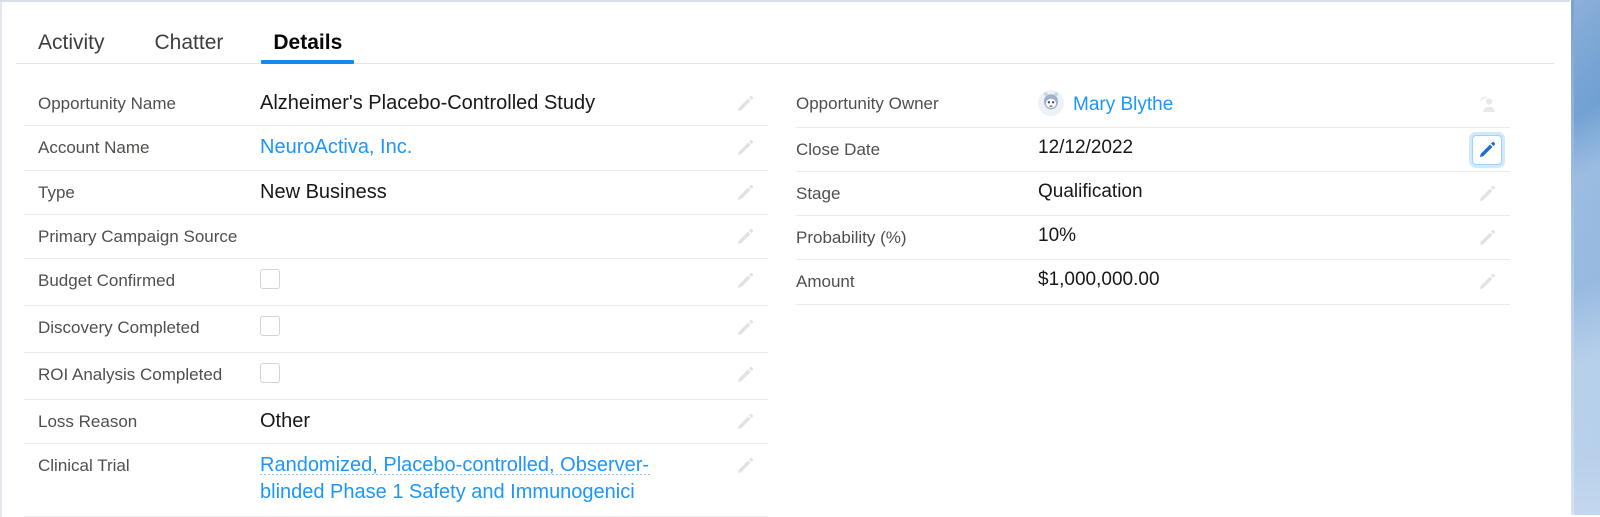 Image resolution: width=1600 pixels, height=517 pixels. Describe the element at coordinates (307, 48) in the screenshot. I see `tab-details: Details` at that location.